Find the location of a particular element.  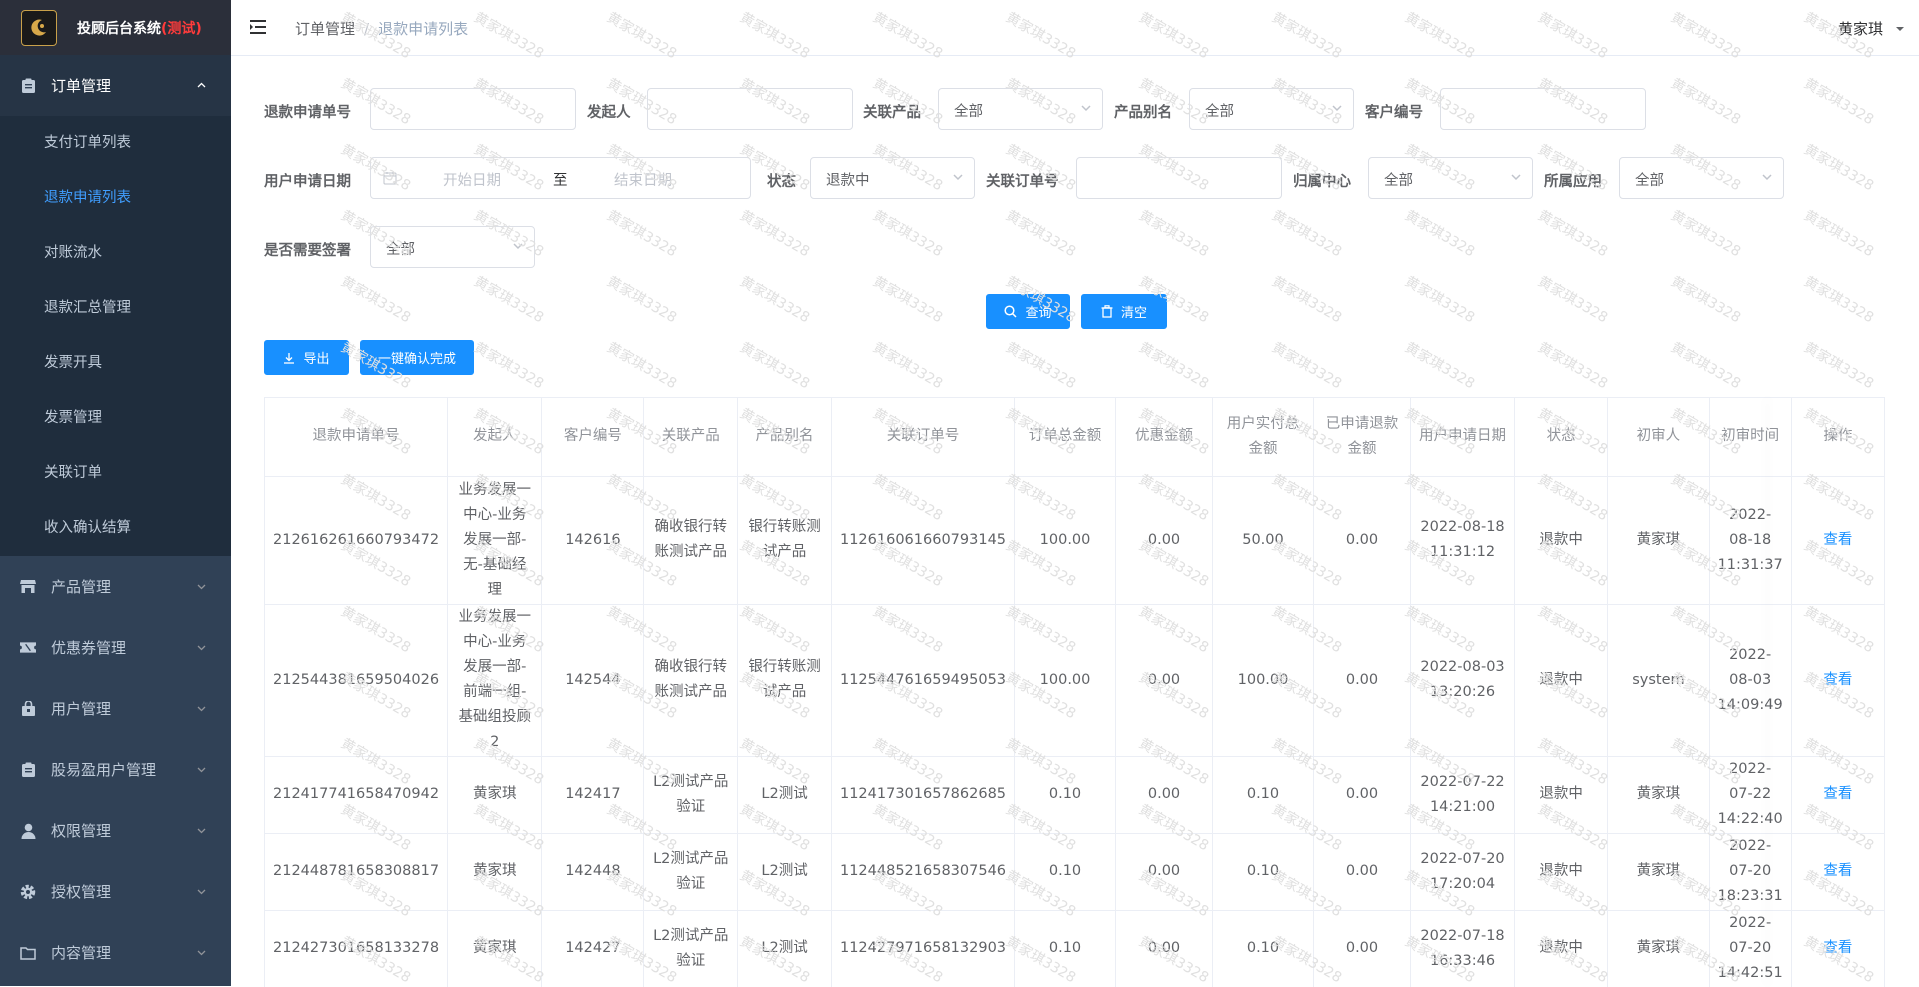

download-icon is located at coordinates (289, 358).